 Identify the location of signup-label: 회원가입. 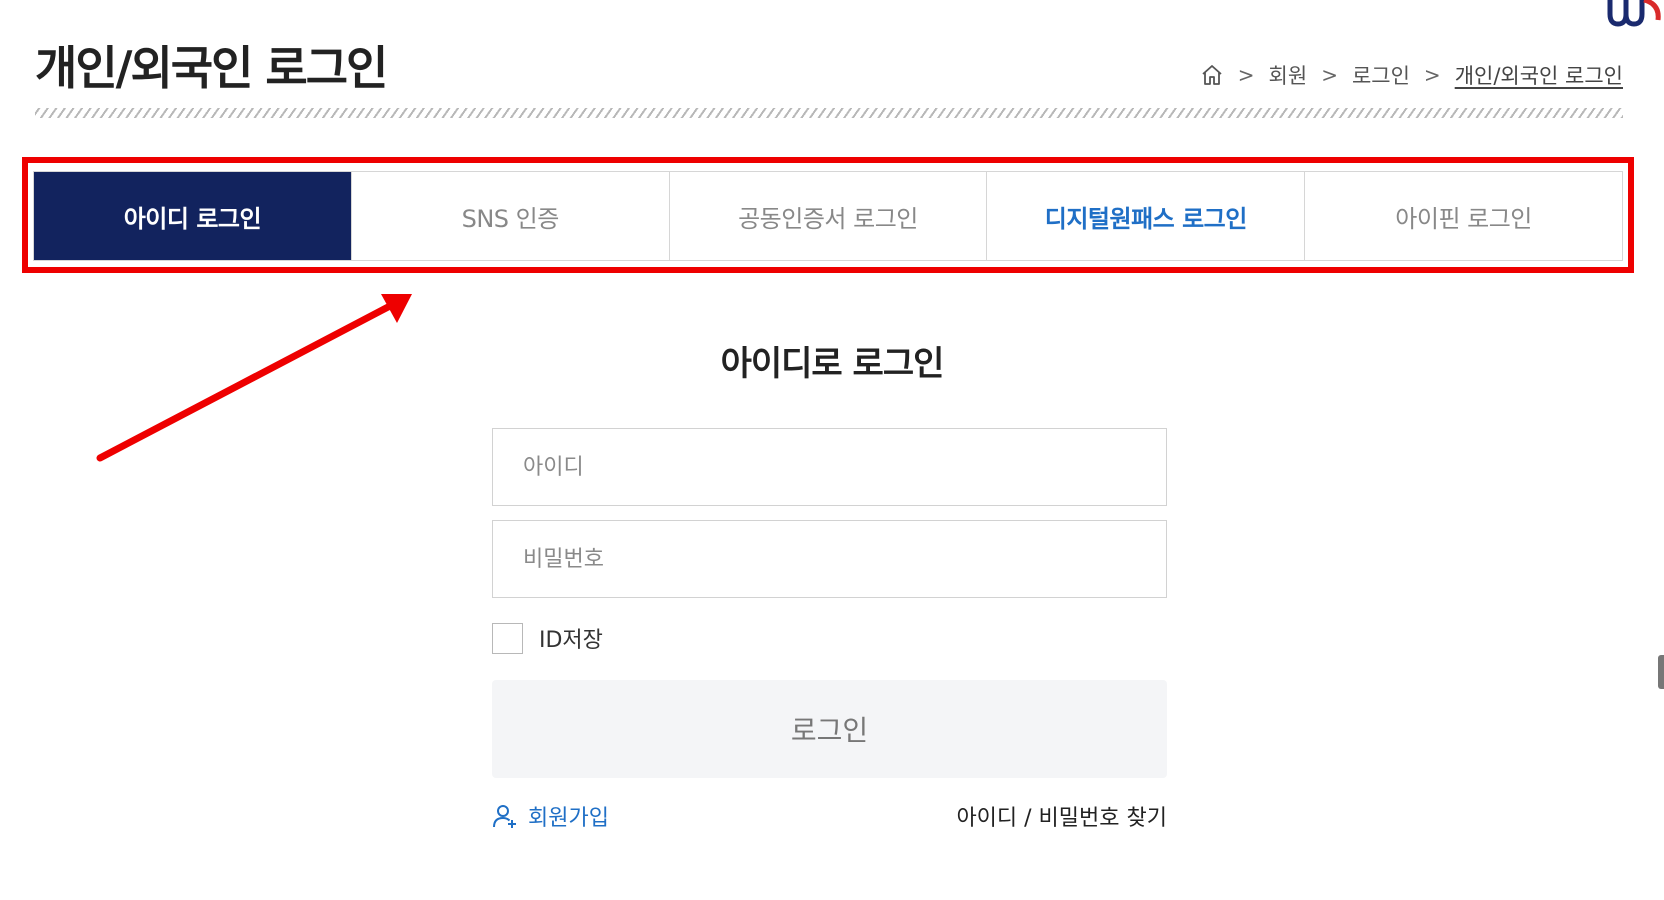
(568, 818).